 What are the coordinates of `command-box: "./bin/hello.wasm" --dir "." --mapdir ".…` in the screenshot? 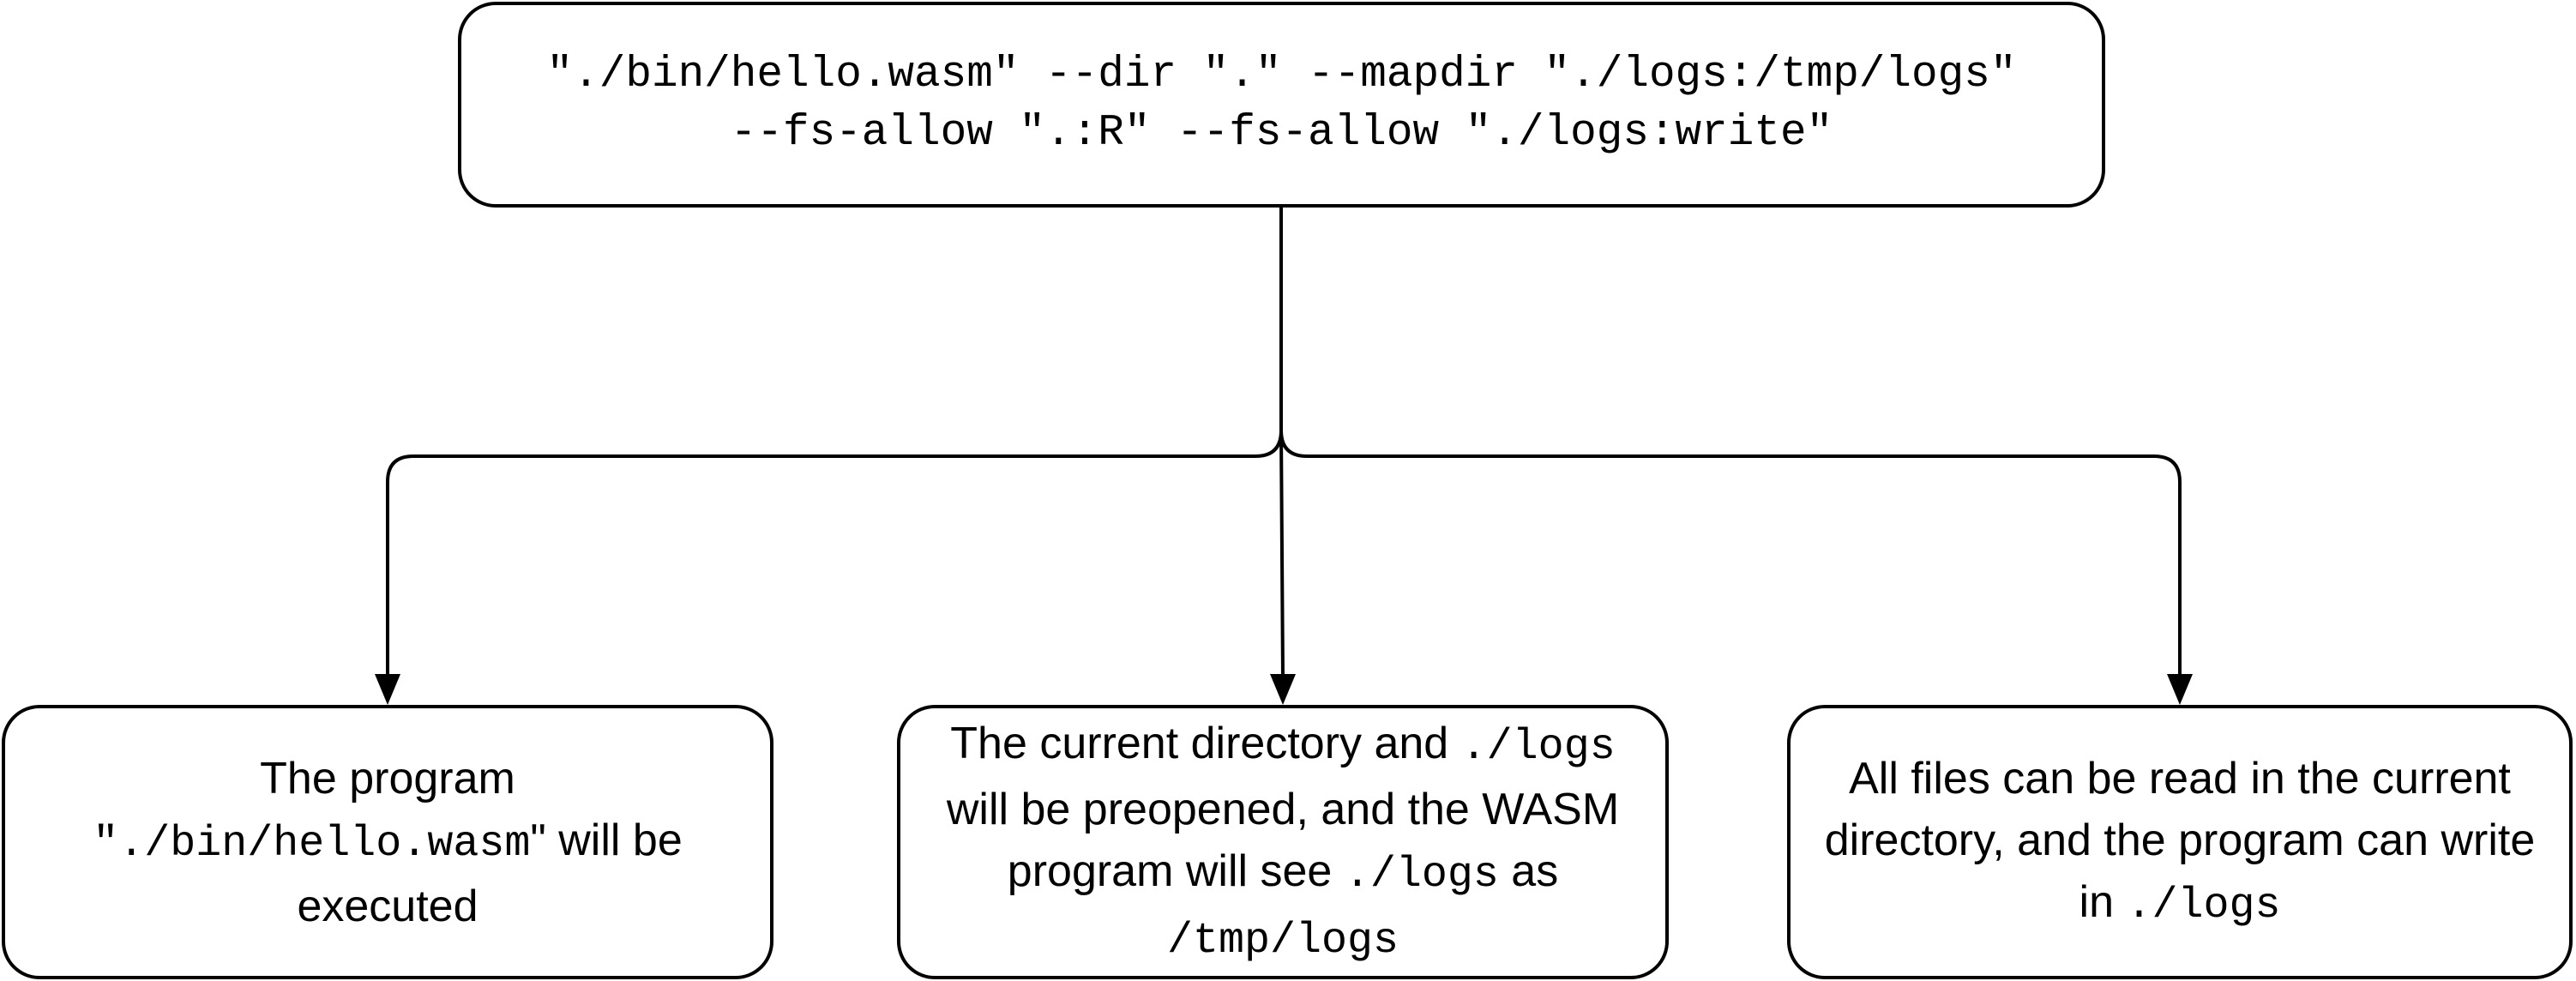 It's located at (1281, 105).